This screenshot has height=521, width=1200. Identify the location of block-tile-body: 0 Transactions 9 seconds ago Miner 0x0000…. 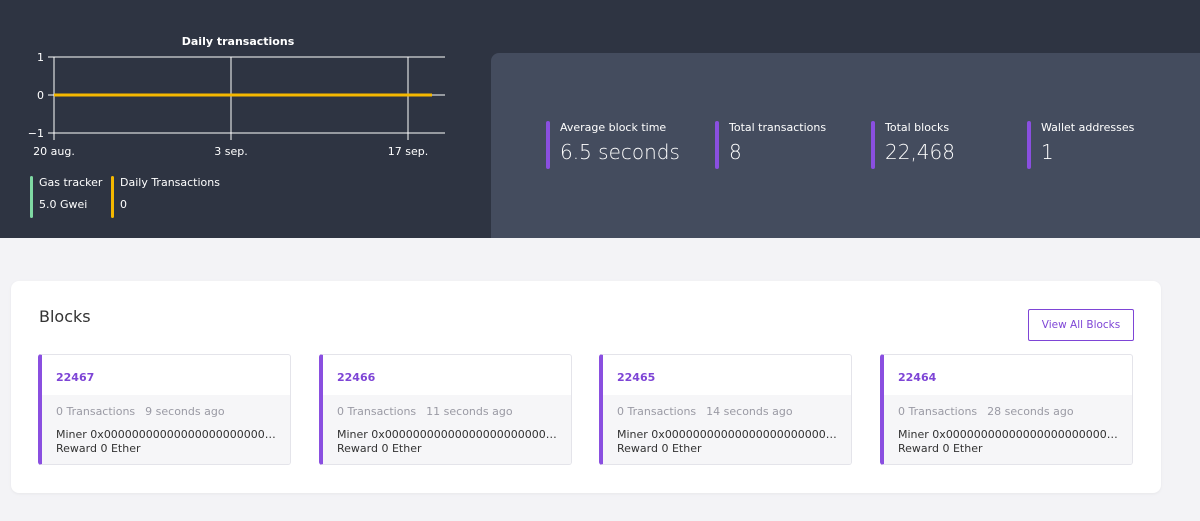
(166, 429).